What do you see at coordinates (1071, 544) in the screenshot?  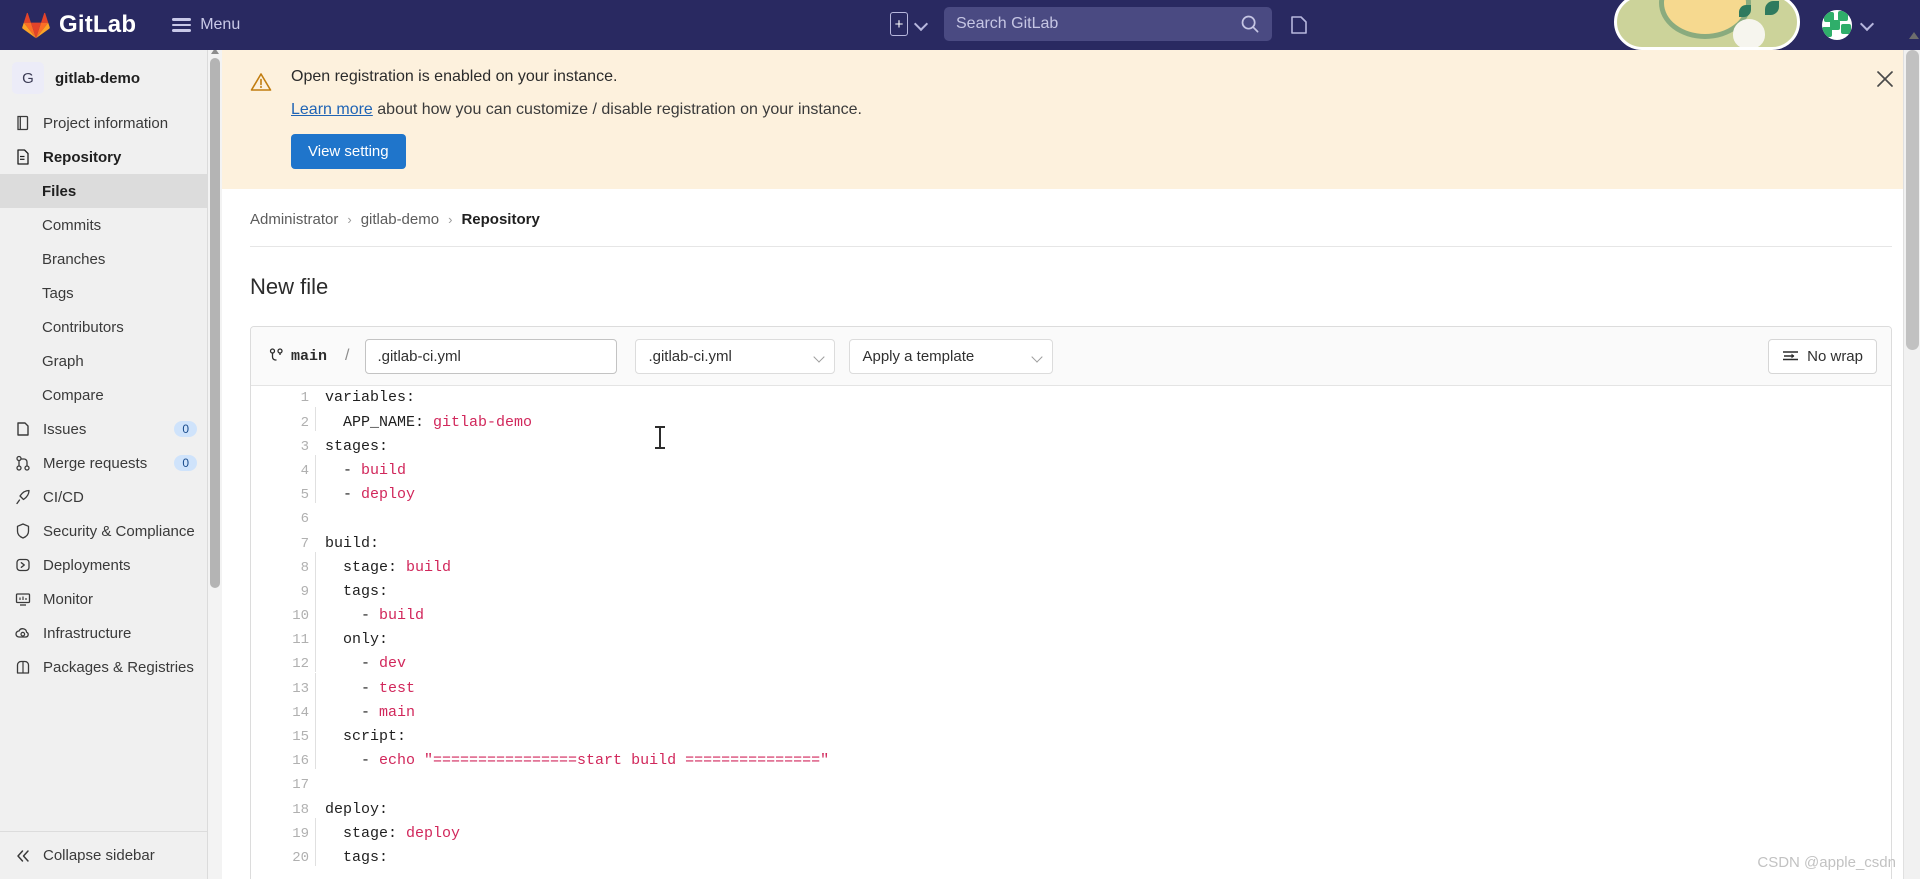 I see `code-line: 7 build:` at bounding box center [1071, 544].